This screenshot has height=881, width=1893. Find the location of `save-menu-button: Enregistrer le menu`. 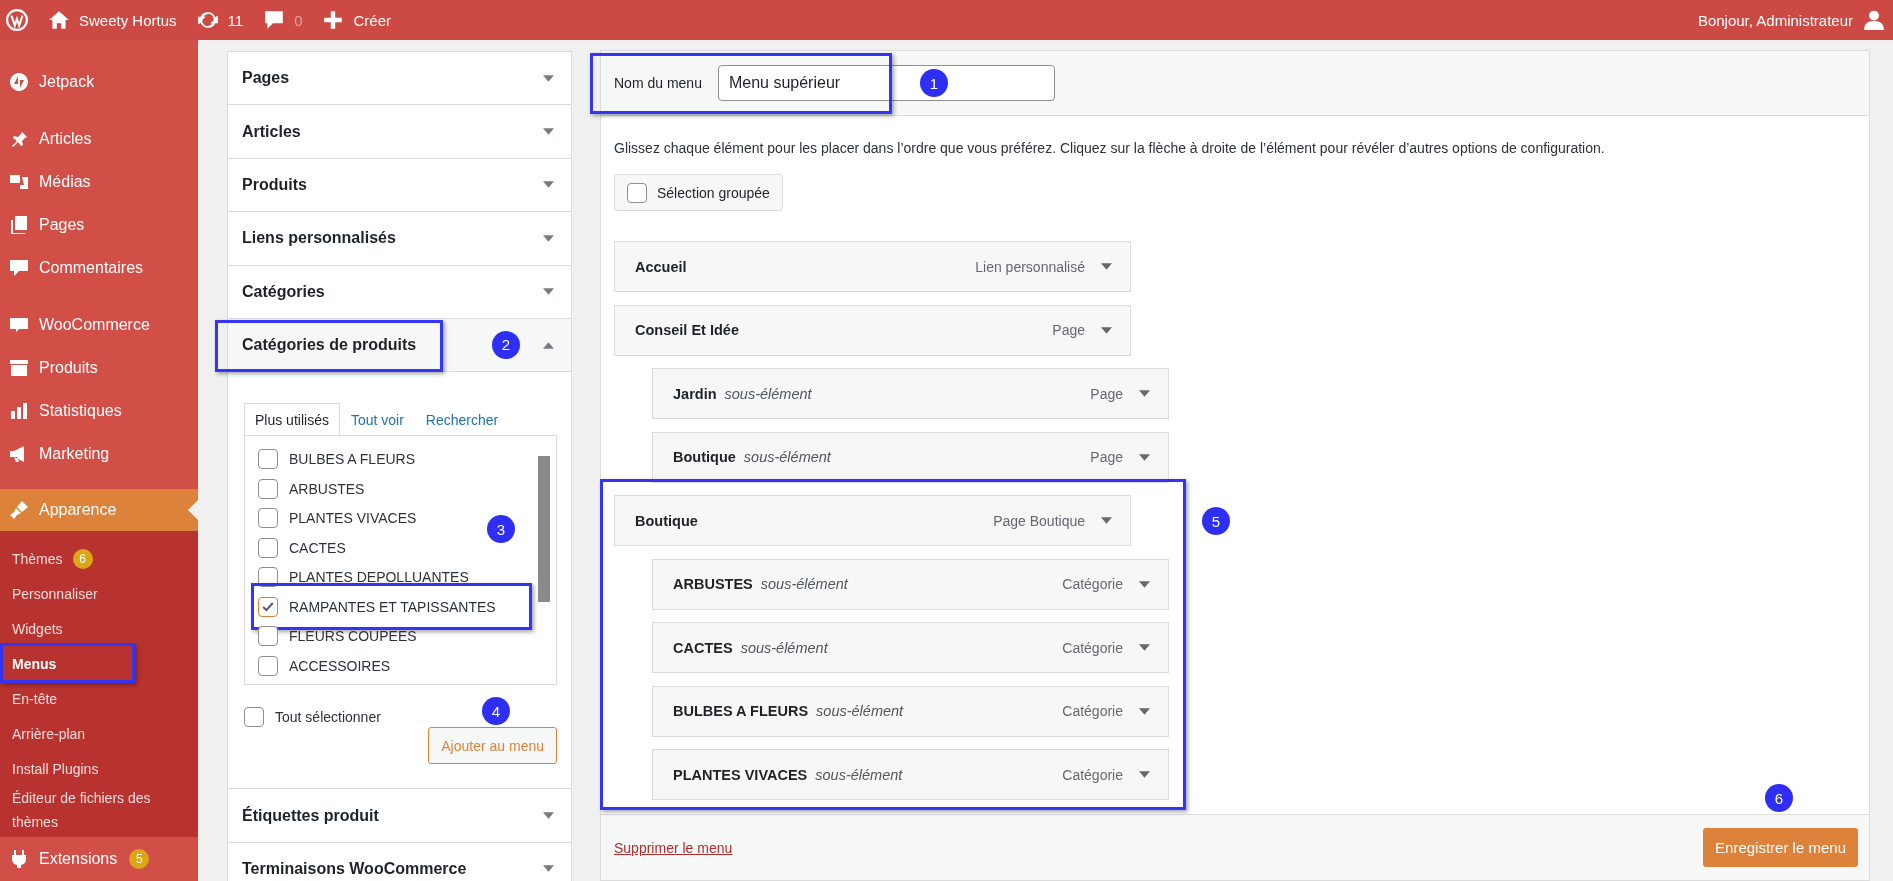

save-menu-button: Enregistrer le menu is located at coordinates (1780, 847).